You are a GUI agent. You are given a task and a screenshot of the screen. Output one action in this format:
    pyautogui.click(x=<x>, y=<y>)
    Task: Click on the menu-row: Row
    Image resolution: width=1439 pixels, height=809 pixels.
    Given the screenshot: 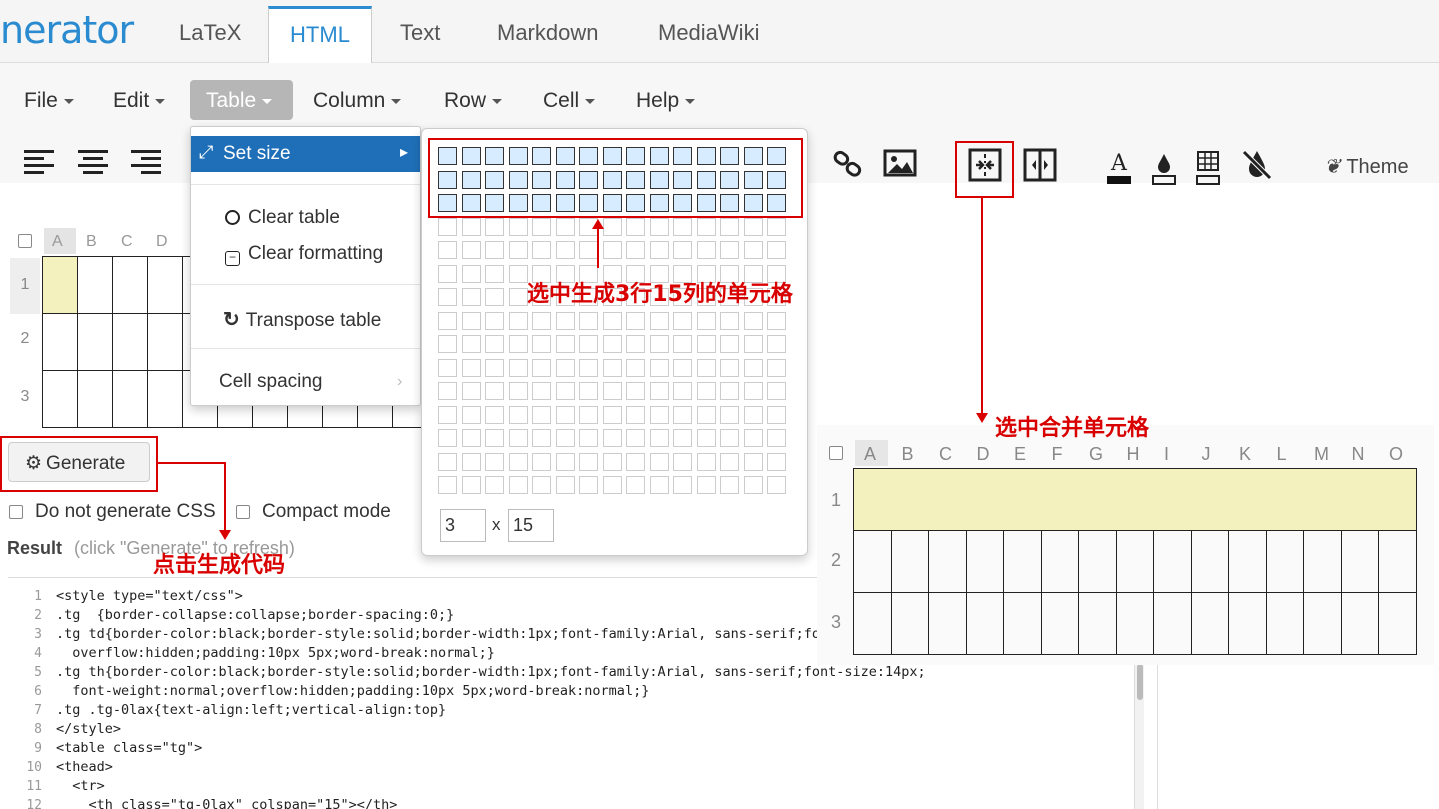 What is the action you would take?
    pyautogui.click(x=473, y=101)
    